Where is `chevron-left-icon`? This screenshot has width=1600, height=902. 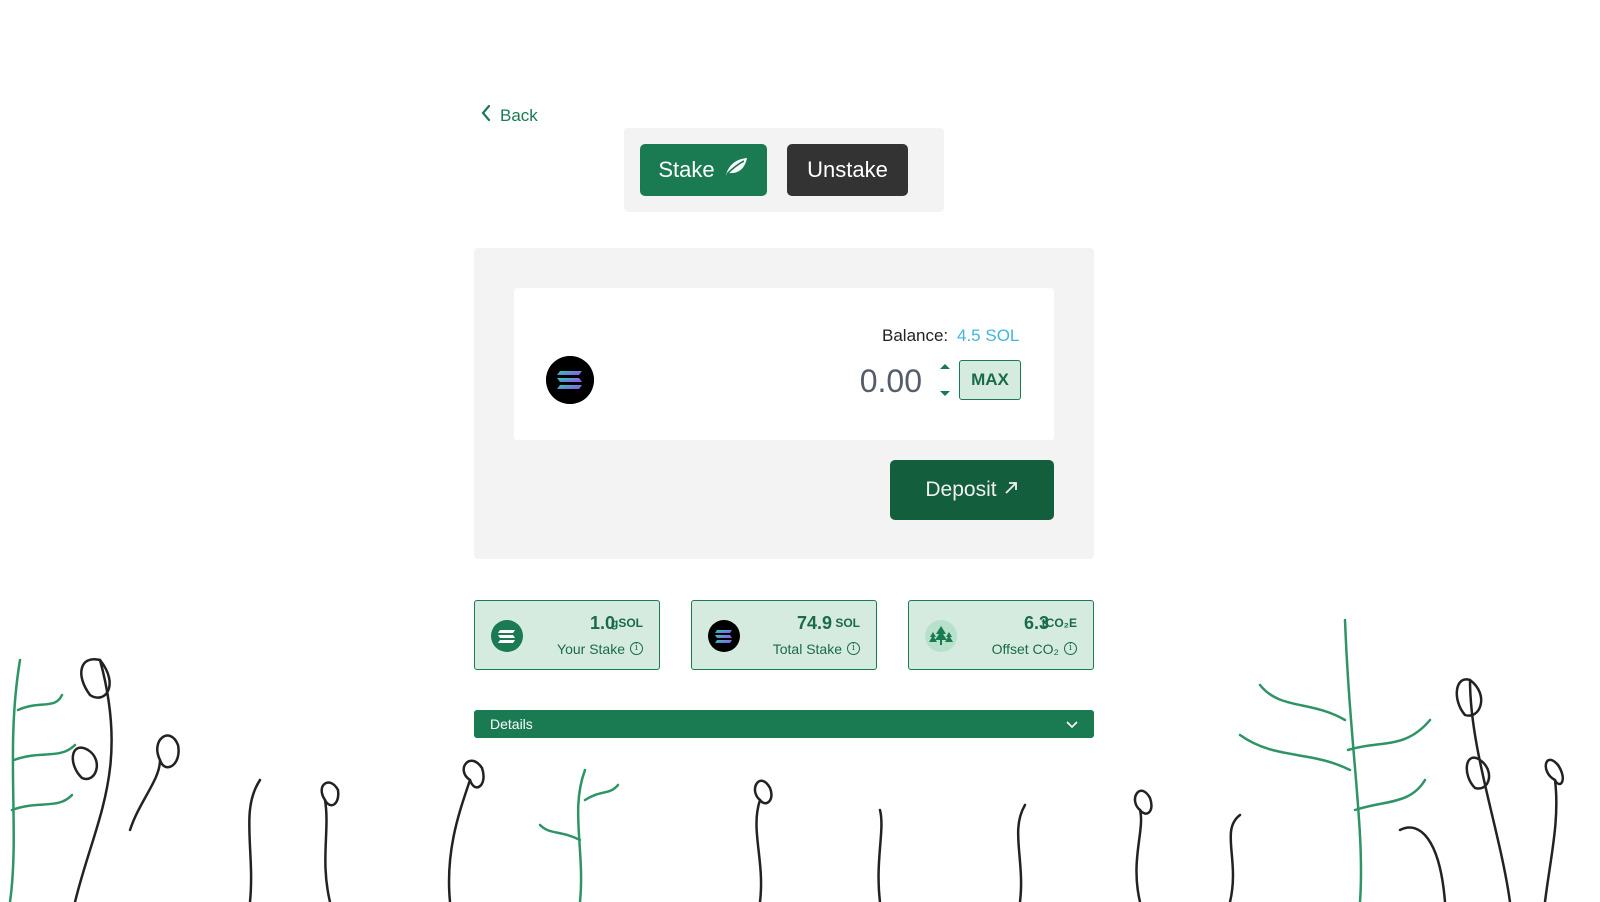 chevron-left-icon is located at coordinates (486, 115).